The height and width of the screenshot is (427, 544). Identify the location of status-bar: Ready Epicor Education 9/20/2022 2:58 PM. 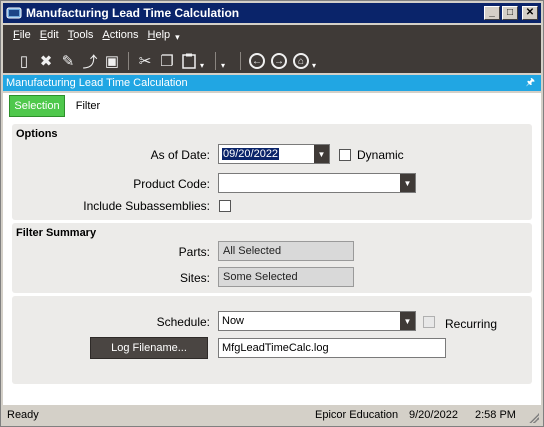
(272, 415).